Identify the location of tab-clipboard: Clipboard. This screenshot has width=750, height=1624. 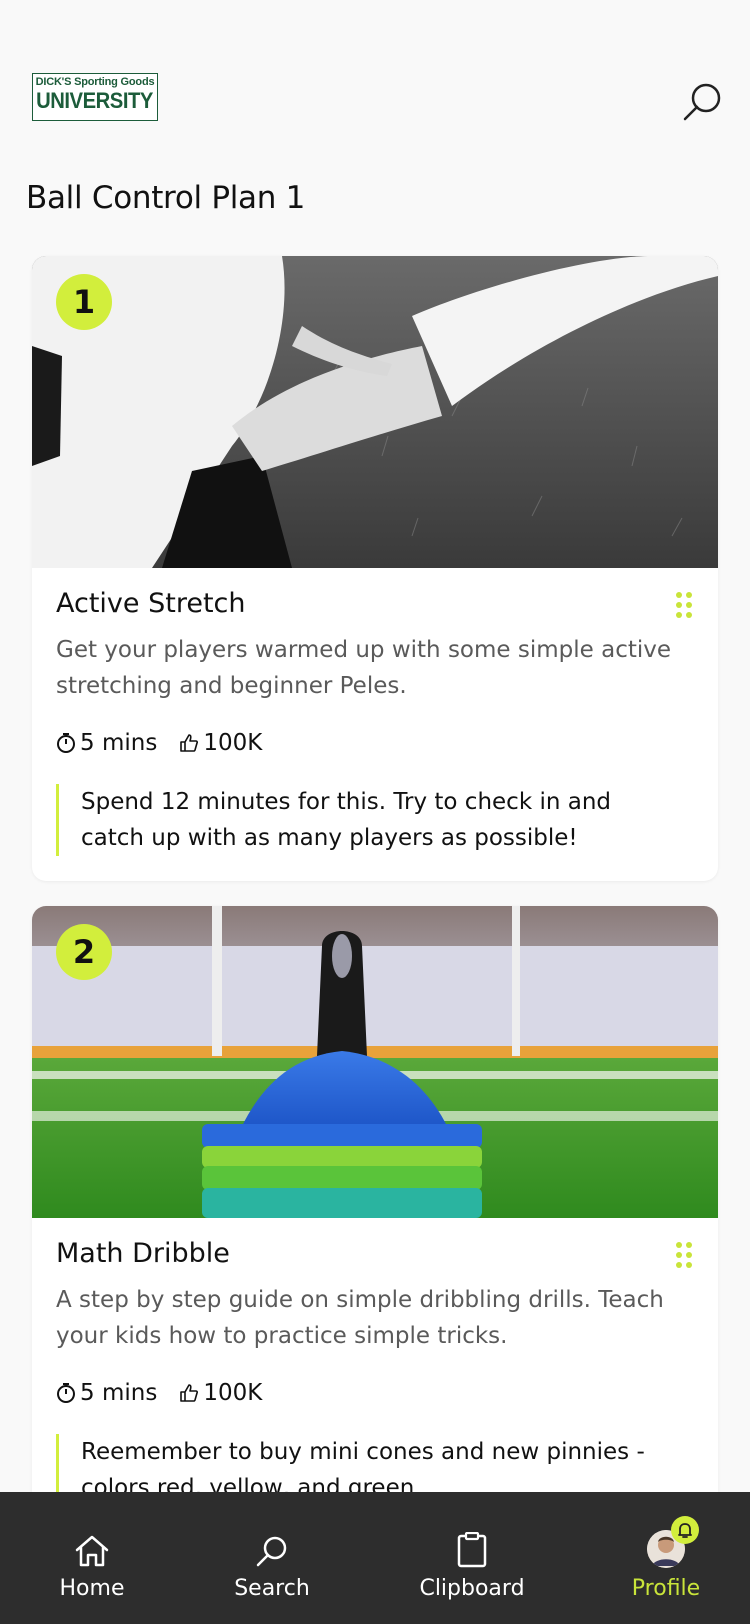
(472, 1558).